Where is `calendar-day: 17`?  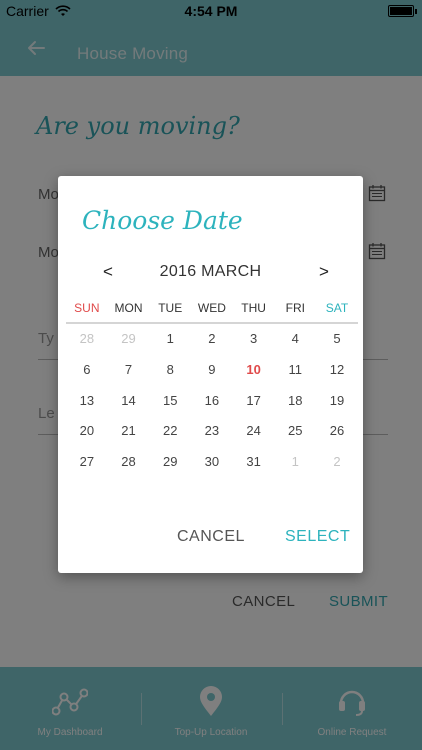
calendar-day: 17 is located at coordinates (254, 401).